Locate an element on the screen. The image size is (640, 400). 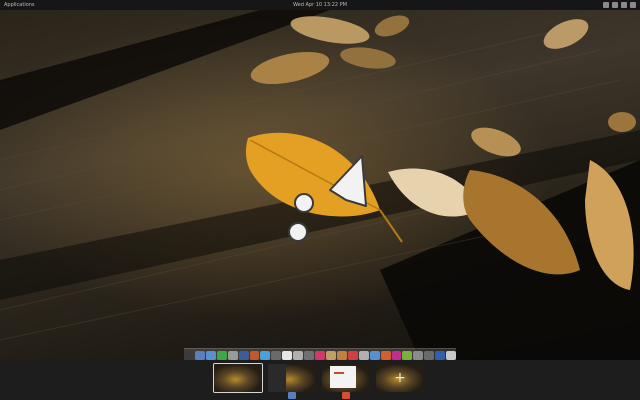
paint-icon is located at coordinates (363, 355).